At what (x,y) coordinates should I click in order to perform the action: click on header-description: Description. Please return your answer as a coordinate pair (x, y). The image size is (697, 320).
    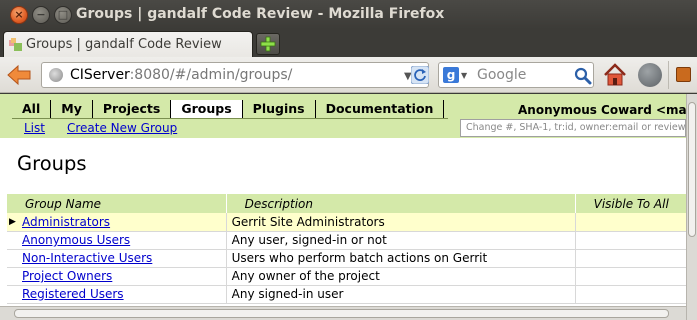
    Looking at the image, I should click on (400, 203).